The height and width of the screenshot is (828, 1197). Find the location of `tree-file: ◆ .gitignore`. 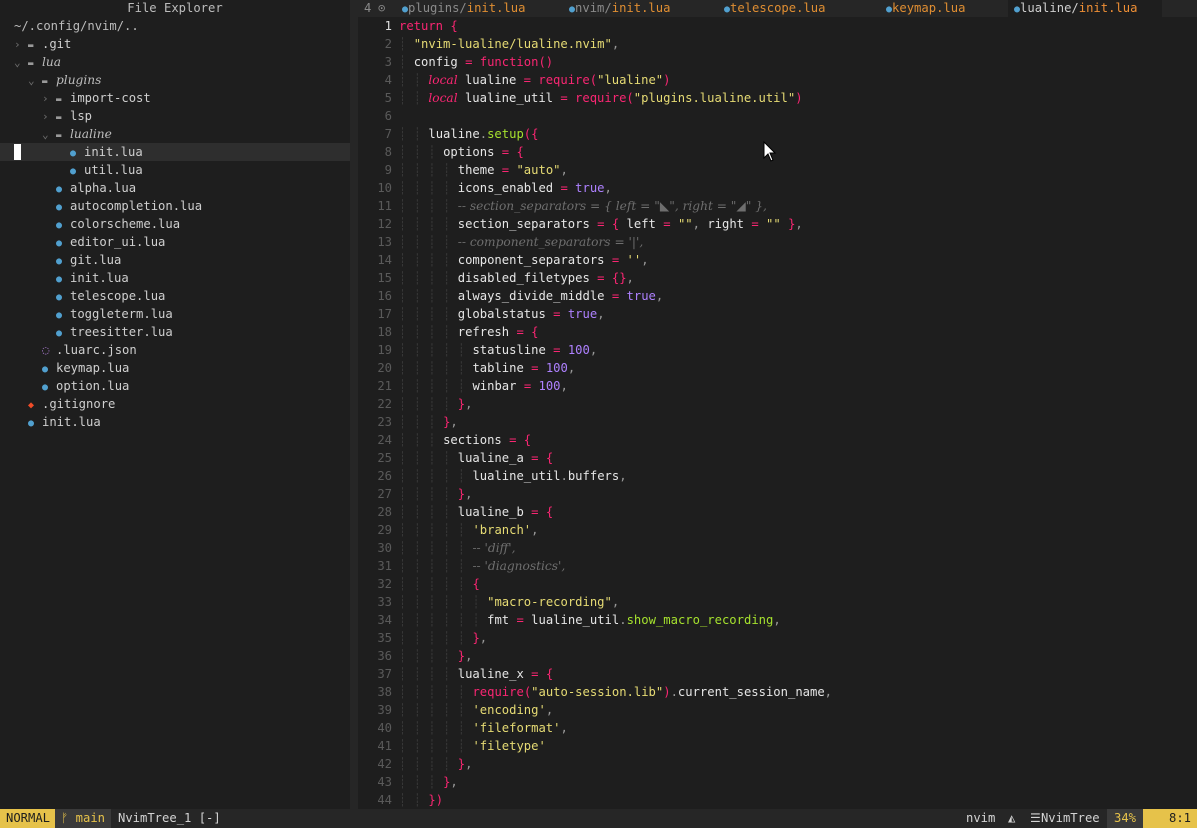

tree-file: ◆ .gitignore is located at coordinates (175, 404).